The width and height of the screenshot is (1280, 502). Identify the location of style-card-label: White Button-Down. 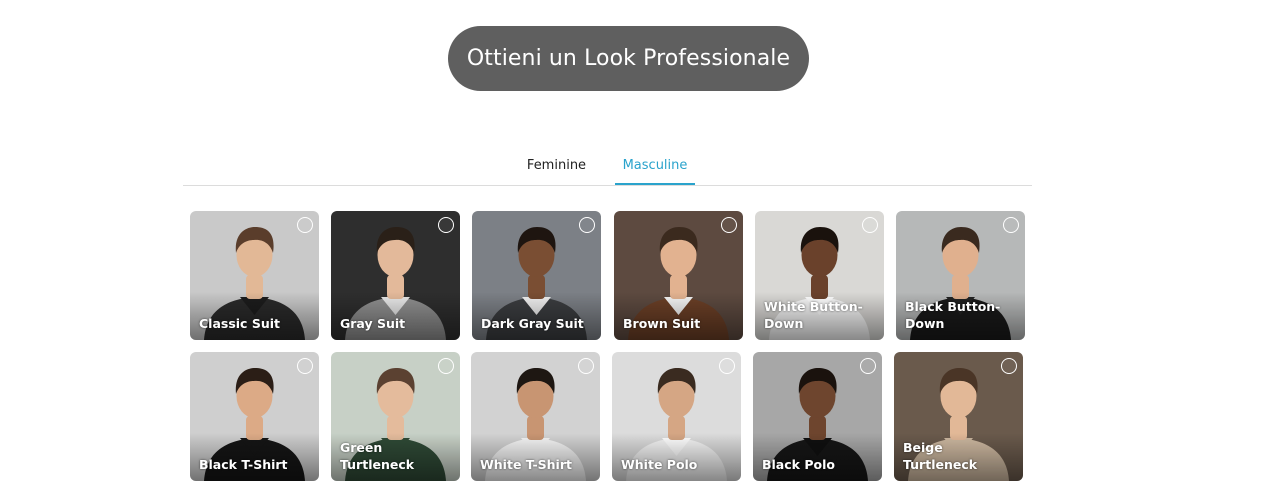
(813, 315).